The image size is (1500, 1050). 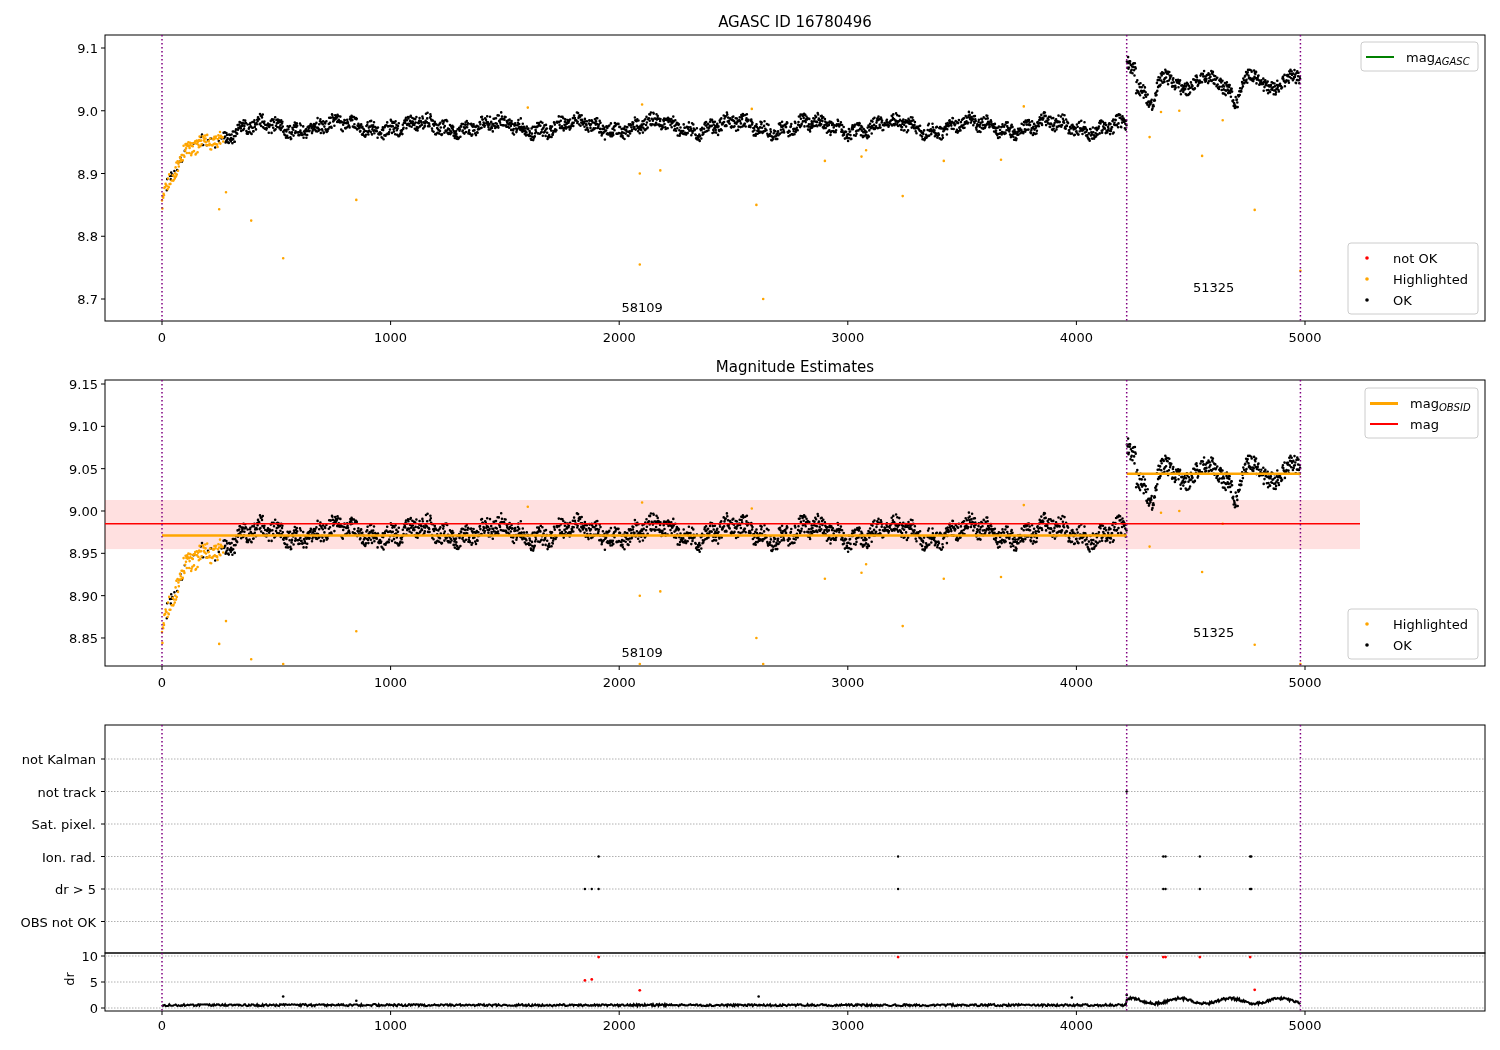 What do you see at coordinates (66, 792) in the screenshot?
I see `tick-label: not track` at bounding box center [66, 792].